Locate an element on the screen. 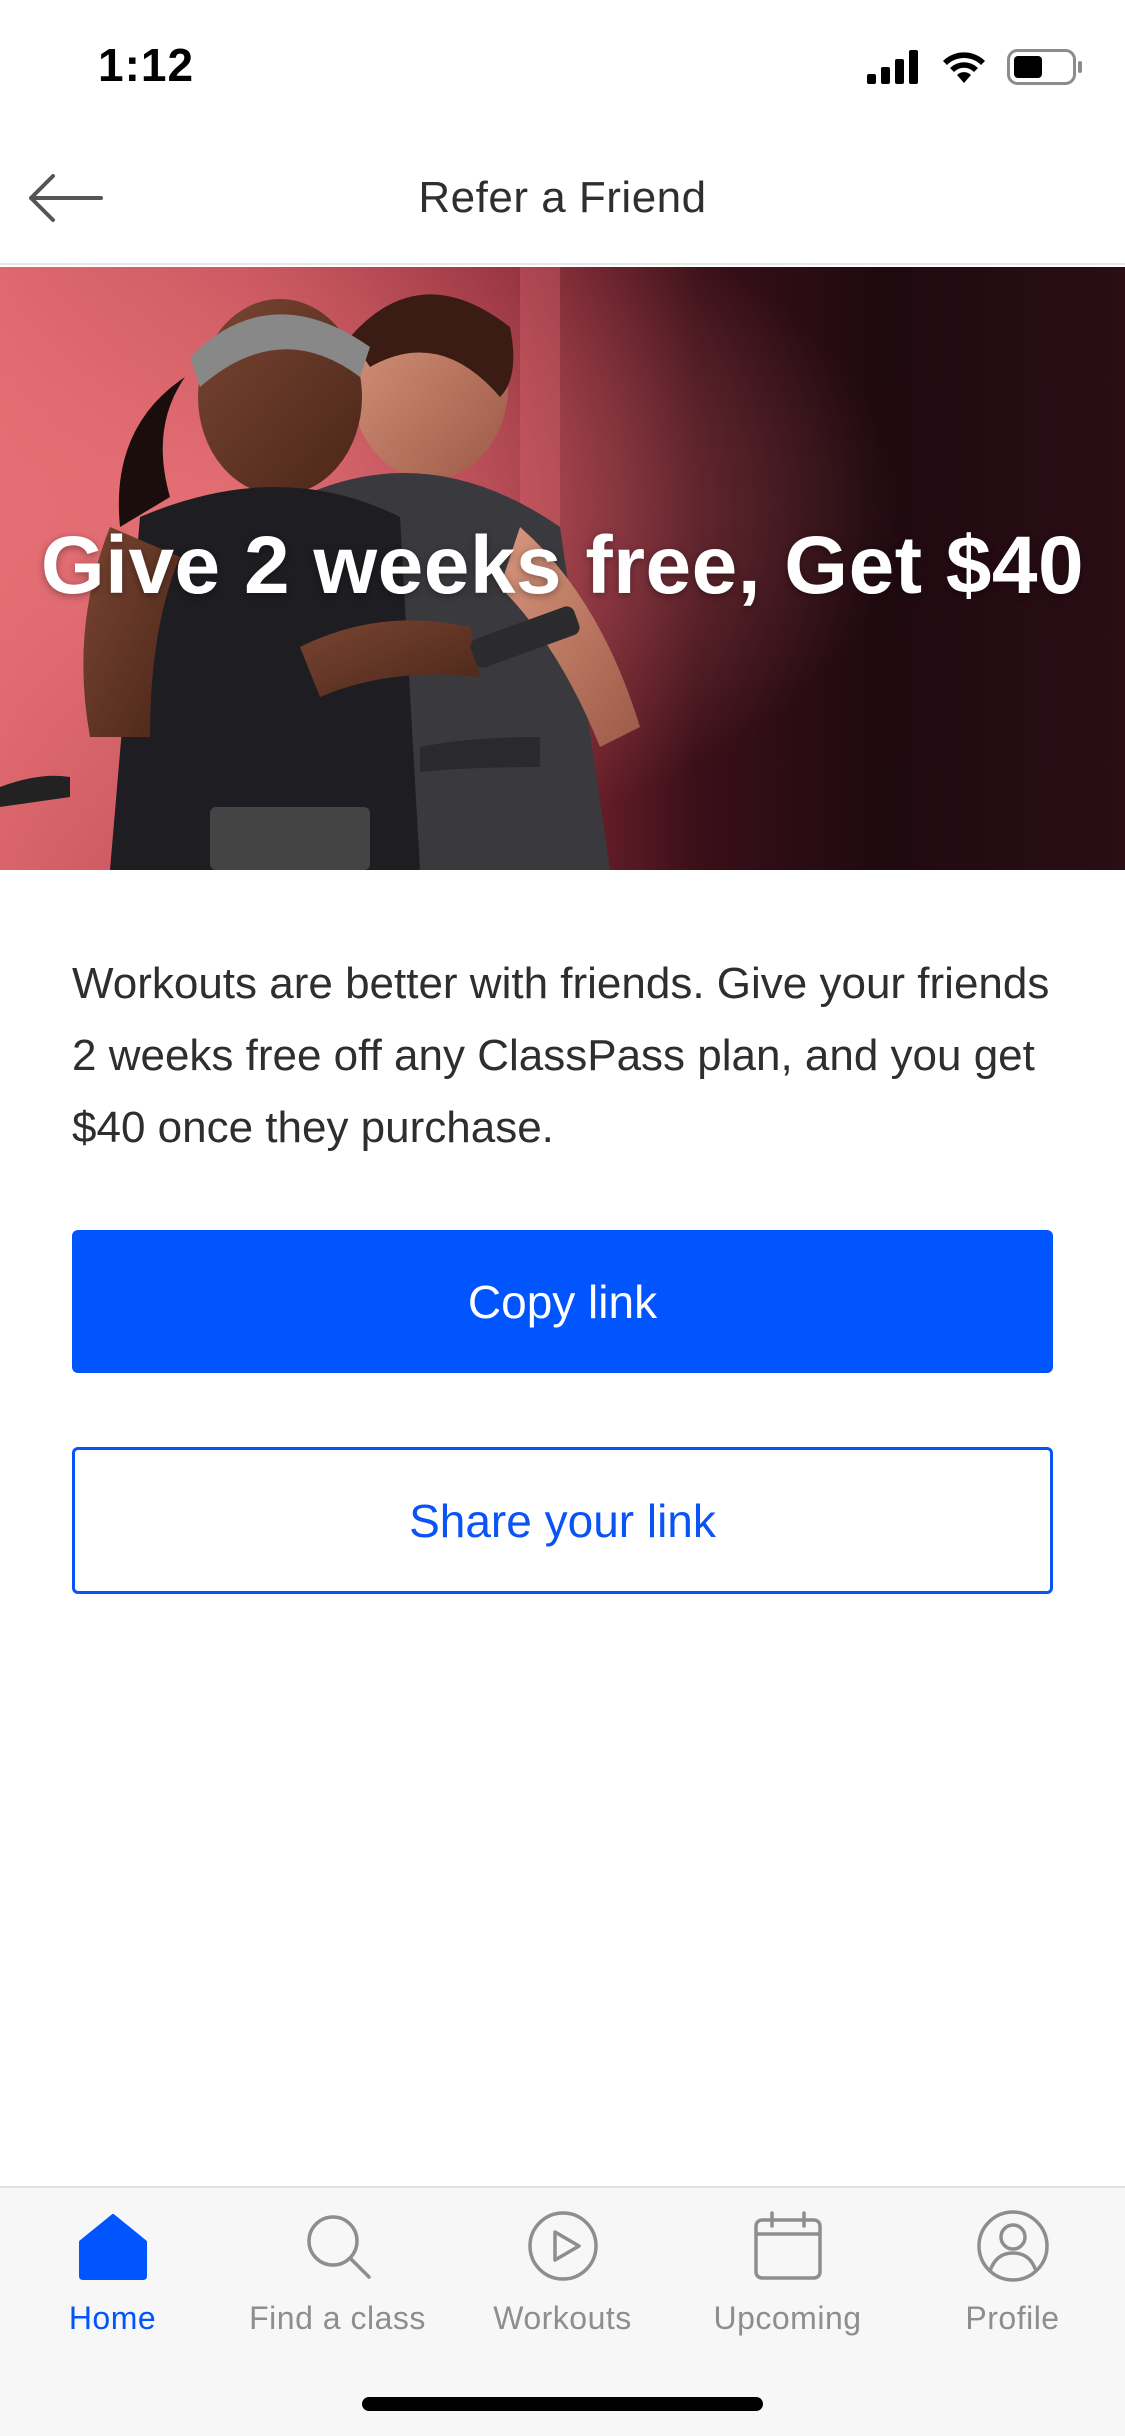 The height and width of the screenshot is (2436, 1125). copy-link-button: Copy link is located at coordinates (562, 1301).